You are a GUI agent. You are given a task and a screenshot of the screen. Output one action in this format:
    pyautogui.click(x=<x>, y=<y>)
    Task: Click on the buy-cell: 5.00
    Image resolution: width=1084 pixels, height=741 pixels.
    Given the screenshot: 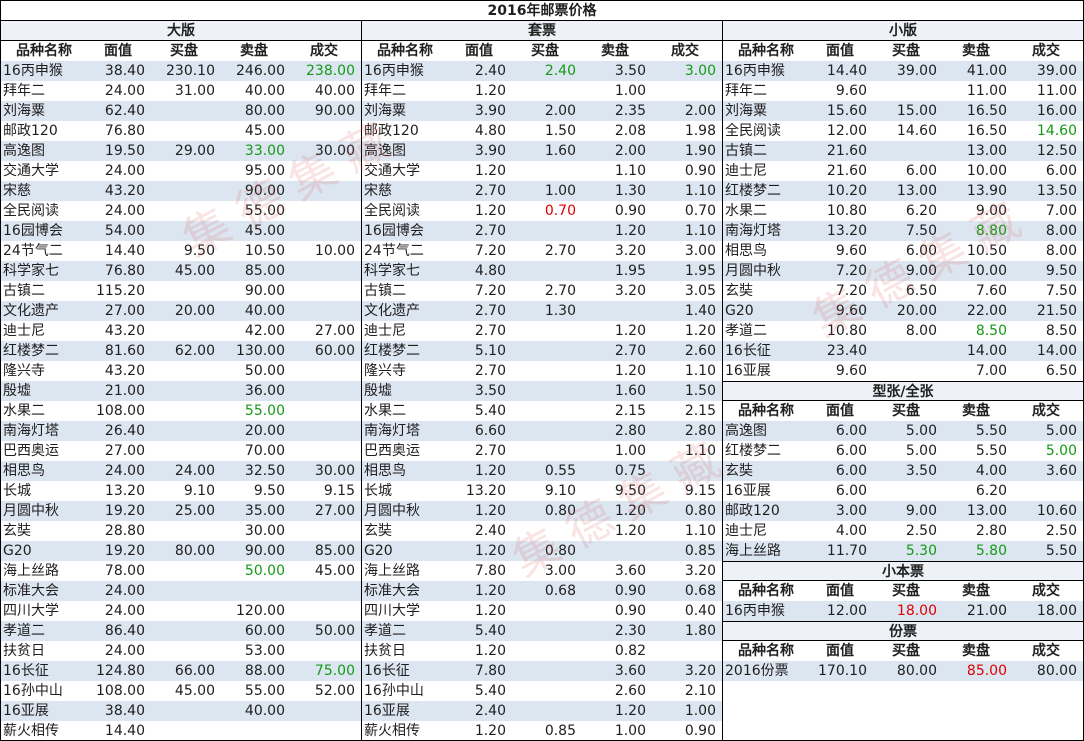 What is the action you would take?
    pyautogui.click(x=921, y=431)
    